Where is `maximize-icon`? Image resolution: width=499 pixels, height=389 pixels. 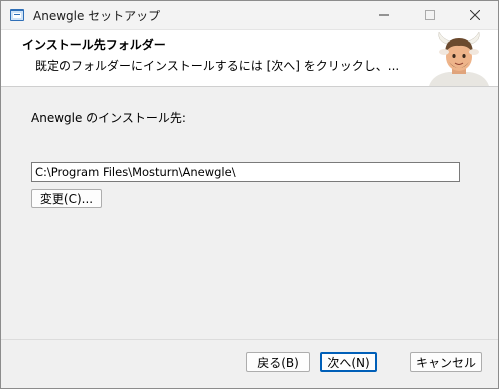
maximize-icon is located at coordinates (430, 15).